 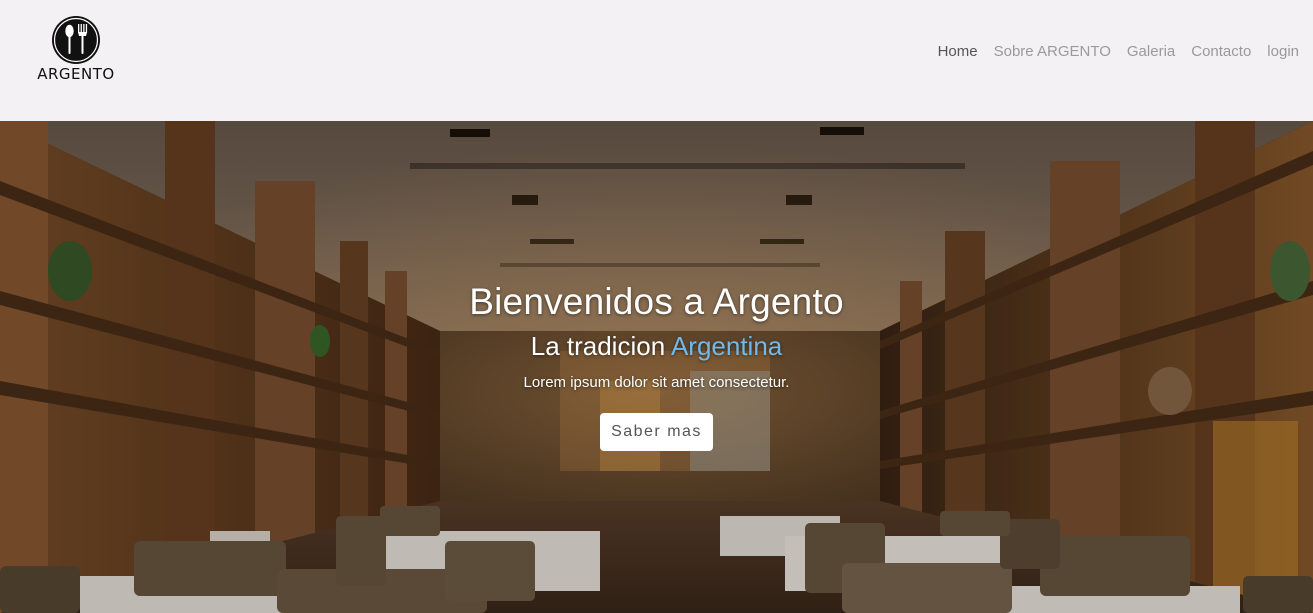 I want to click on nav-link-contacto: Contacto, so click(x=1221, y=51).